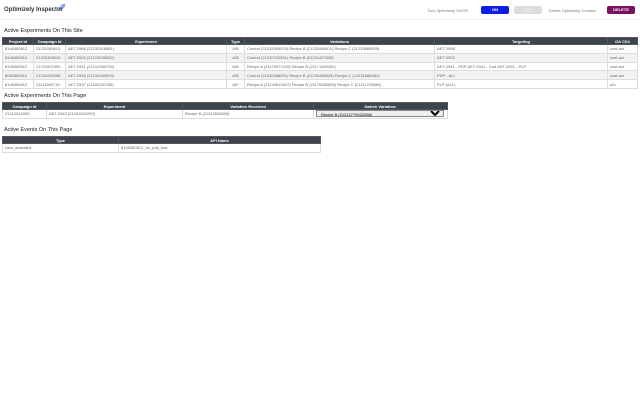  I want to click on cell: 21212610289, so click(24, 114).